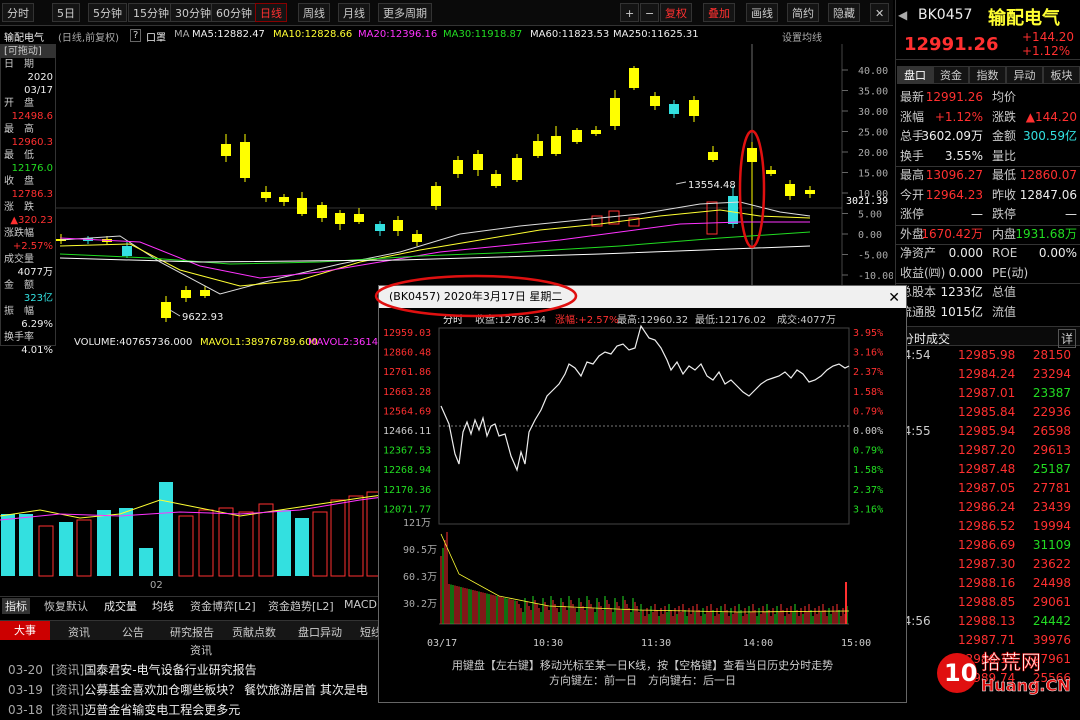 This screenshot has height=720, width=1080. What do you see at coordinates (1004, 292) in the screenshot?
I see `quote-label: 总值` at bounding box center [1004, 292].